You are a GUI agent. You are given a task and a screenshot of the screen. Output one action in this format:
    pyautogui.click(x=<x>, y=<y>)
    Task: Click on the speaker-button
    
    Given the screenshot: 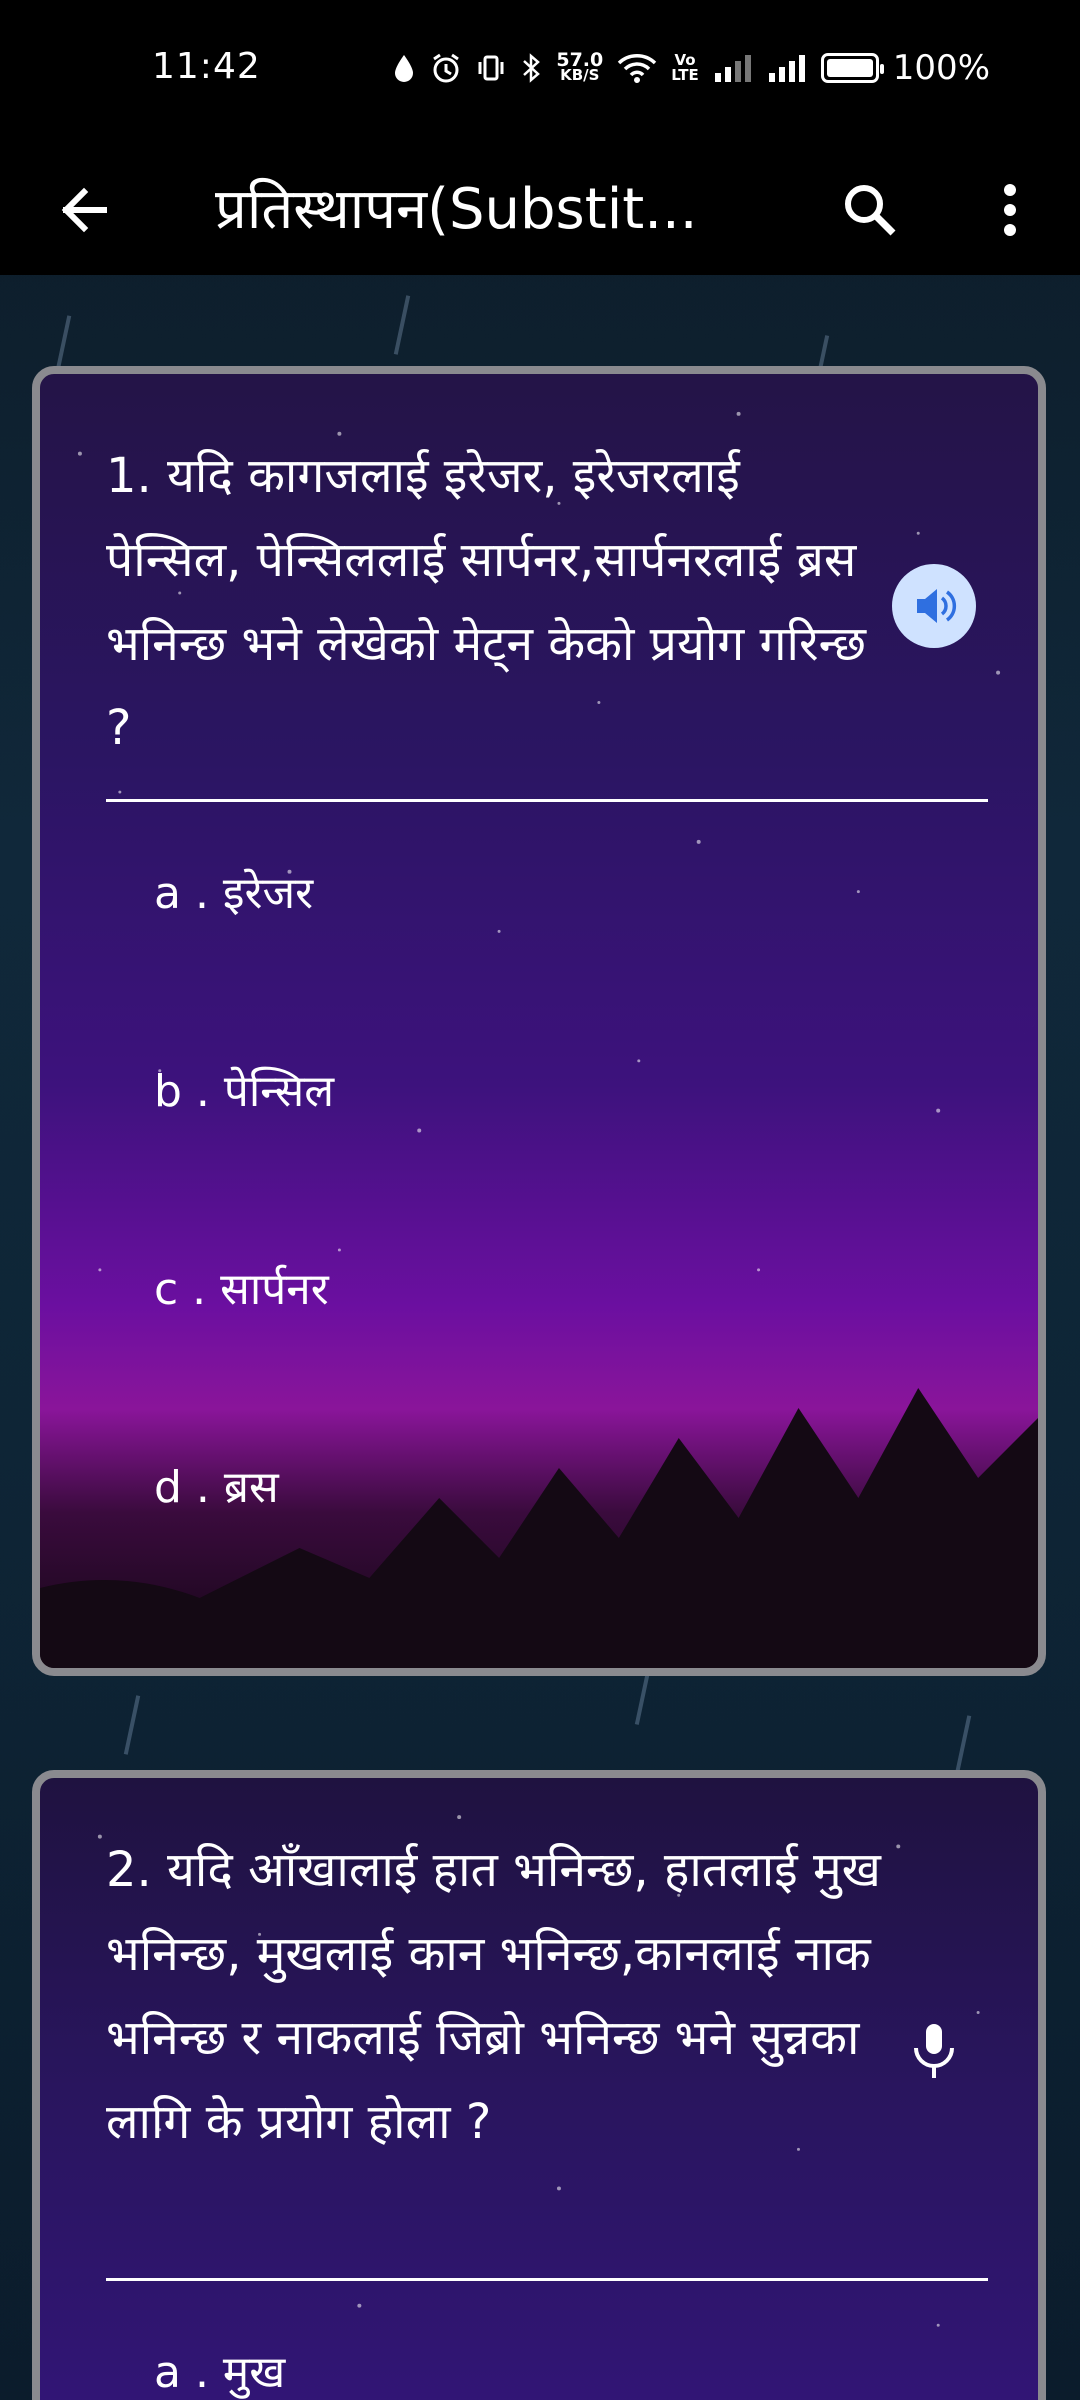 What is the action you would take?
    pyautogui.click(x=934, y=606)
    